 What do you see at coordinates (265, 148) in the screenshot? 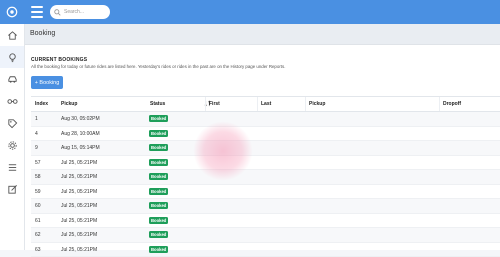
I see `table-row: 9 Aug 15, 05:14PM Booked` at bounding box center [265, 148].